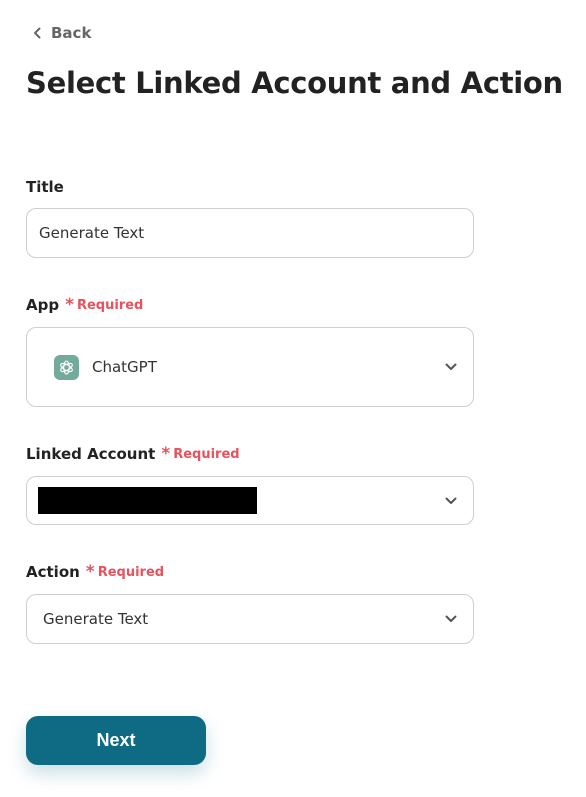  I want to click on title-field-box, so click(250, 233).